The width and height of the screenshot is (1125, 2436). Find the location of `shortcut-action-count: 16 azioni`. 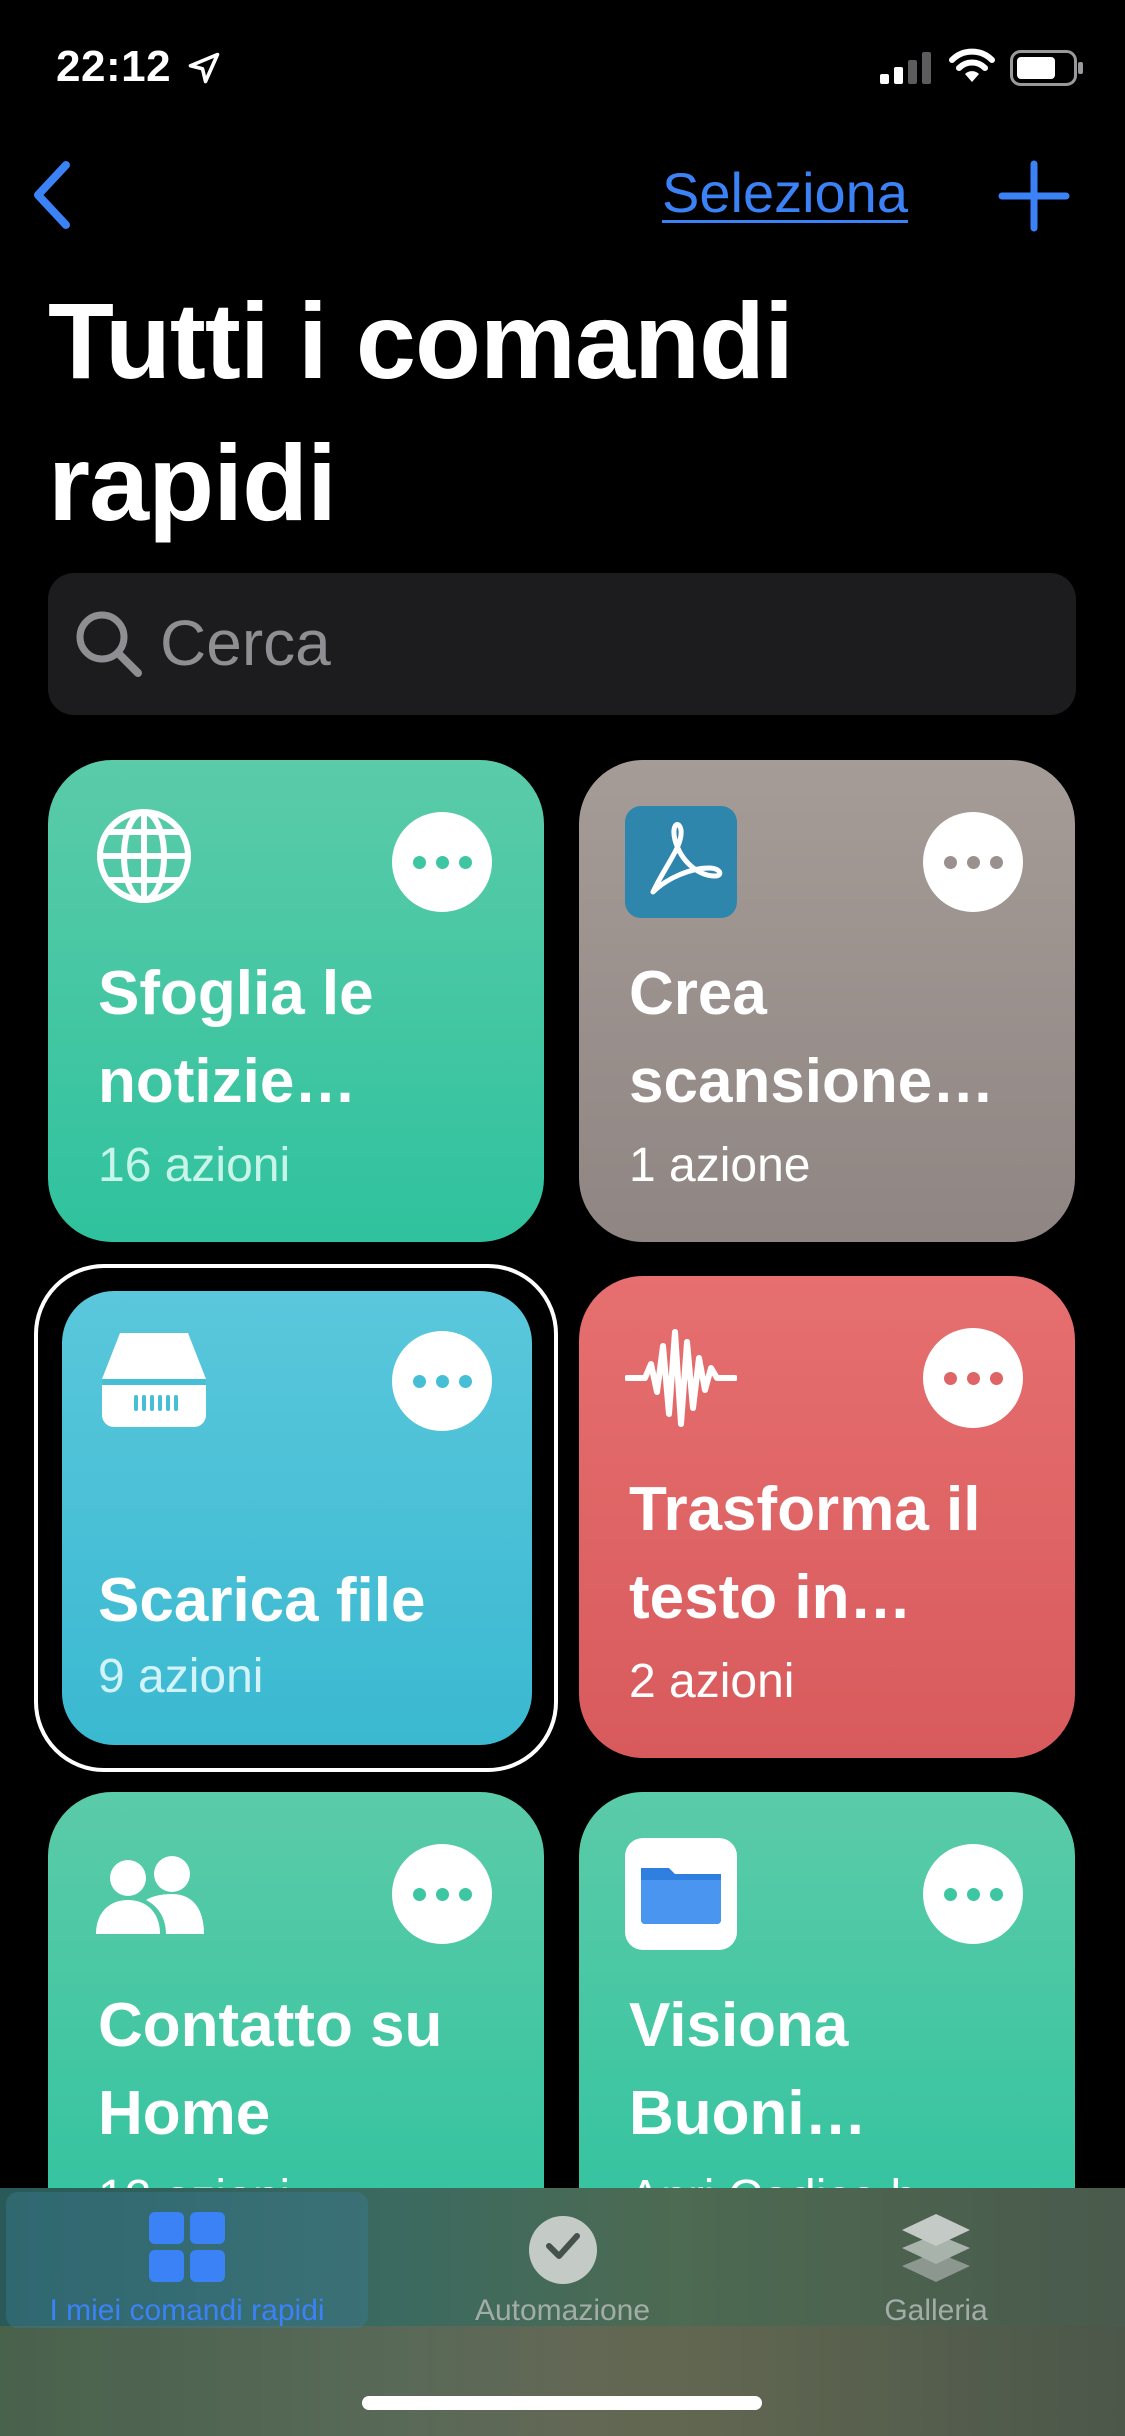

shortcut-action-count: 16 azioni is located at coordinates (194, 1165).